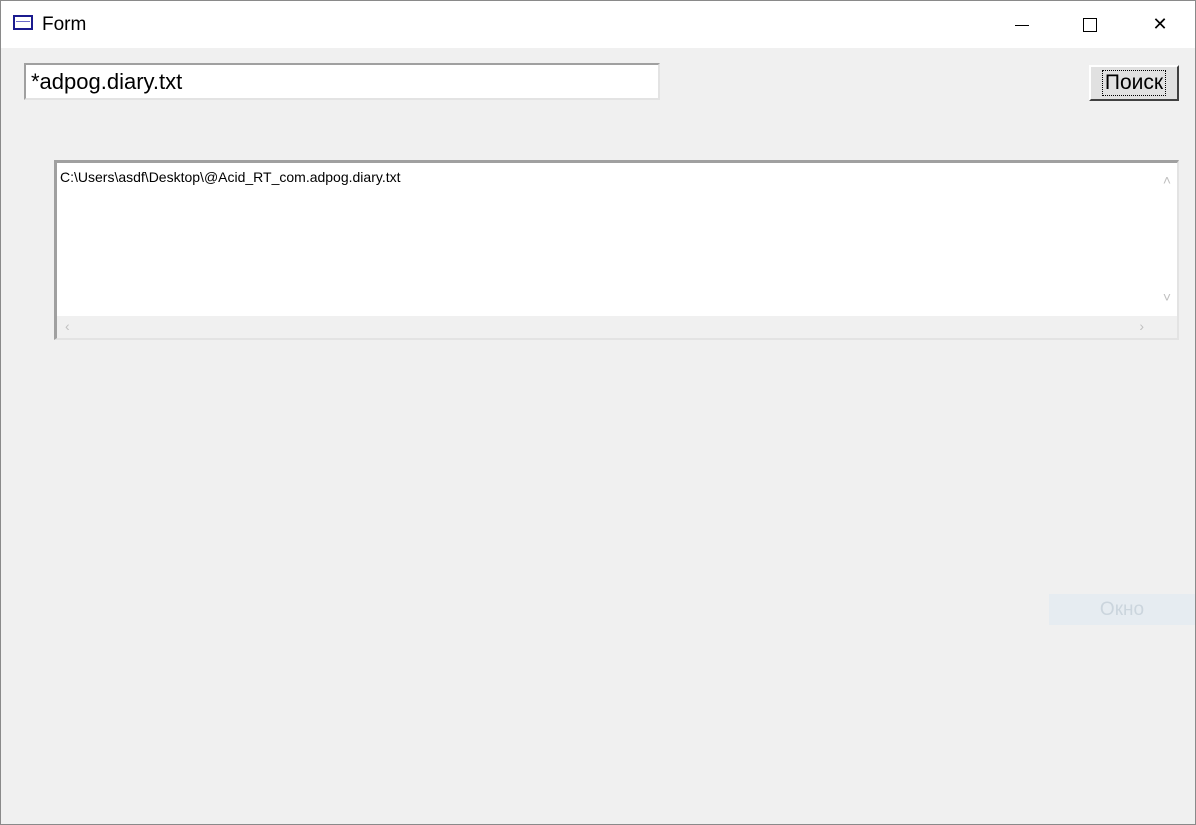 This screenshot has width=1196, height=825. Describe the element at coordinates (598, 24) in the screenshot. I see `title-bar: Form ✕` at that location.